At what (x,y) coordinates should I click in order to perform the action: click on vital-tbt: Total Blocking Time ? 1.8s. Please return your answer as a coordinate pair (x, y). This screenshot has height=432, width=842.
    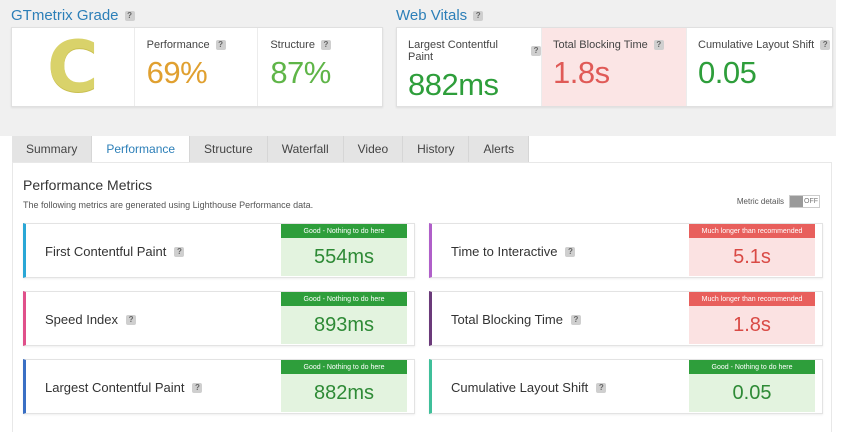
    Looking at the image, I should click on (614, 67).